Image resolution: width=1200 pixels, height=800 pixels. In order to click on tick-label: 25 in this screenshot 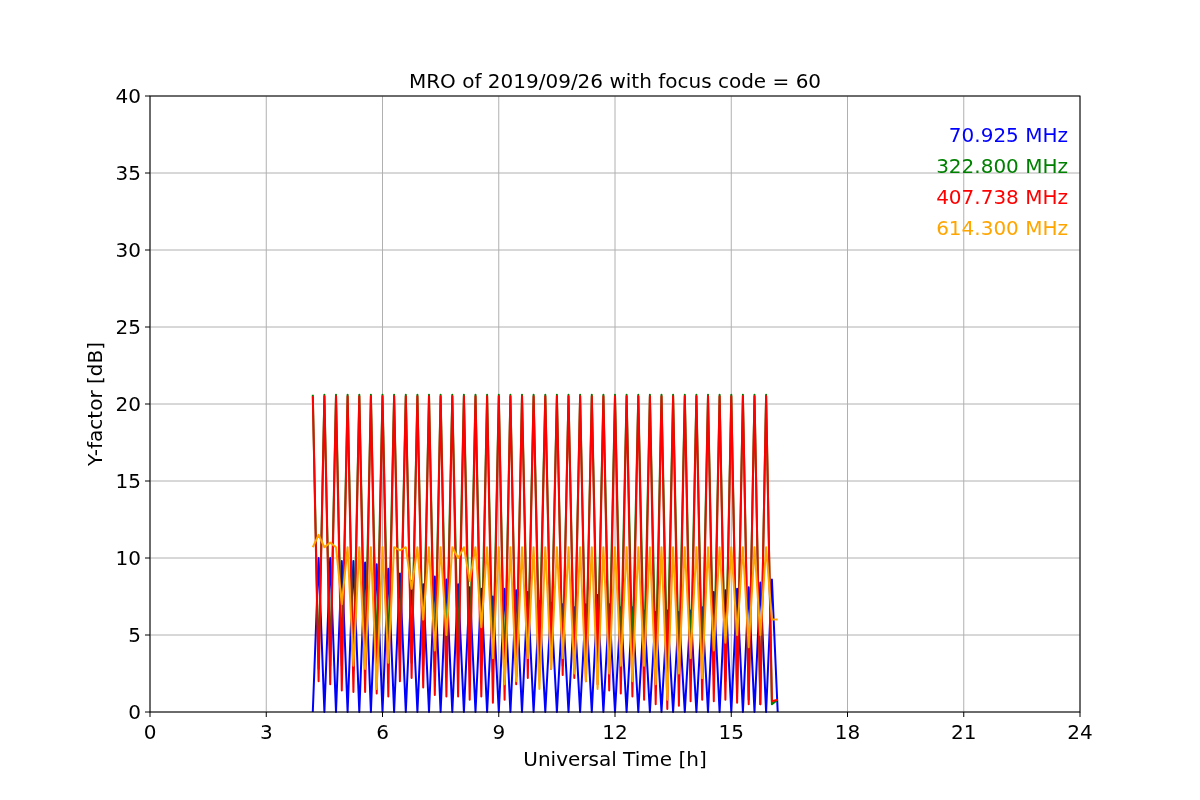, I will do `click(128, 327)`.